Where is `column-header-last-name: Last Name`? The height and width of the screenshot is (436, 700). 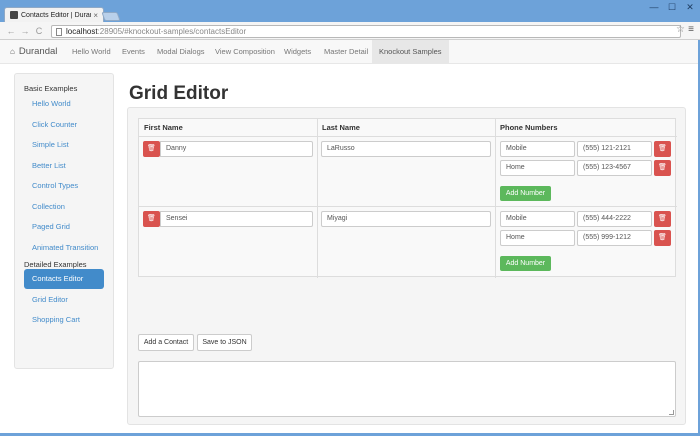
column-header-last-name: Last Name is located at coordinates (341, 127).